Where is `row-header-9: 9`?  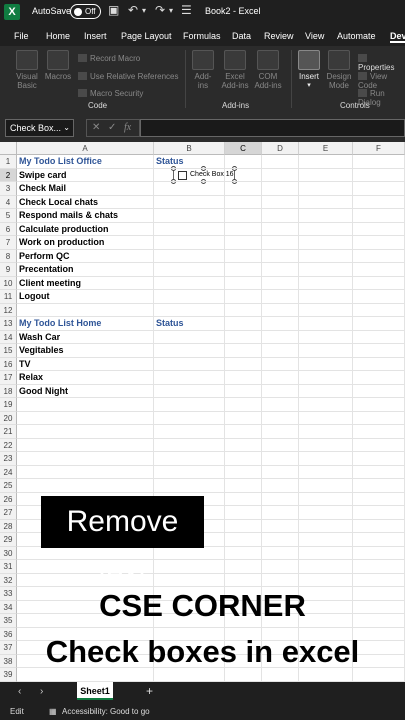 row-header-9: 9 is located at coordinates (8, 270).